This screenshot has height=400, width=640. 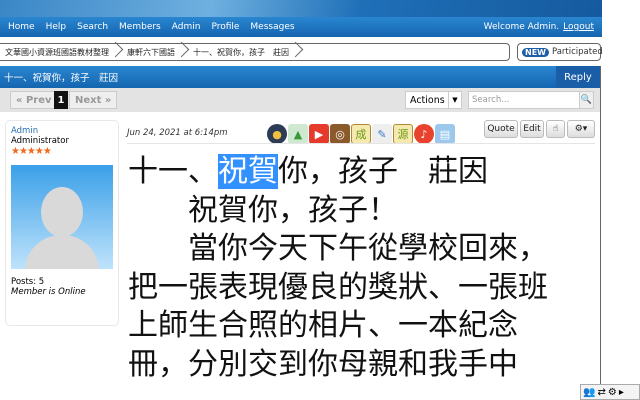 What do you see at coordinates (173, 171) in the screenshot?
I see `text: 十一、` at bounding box center [173, 171].